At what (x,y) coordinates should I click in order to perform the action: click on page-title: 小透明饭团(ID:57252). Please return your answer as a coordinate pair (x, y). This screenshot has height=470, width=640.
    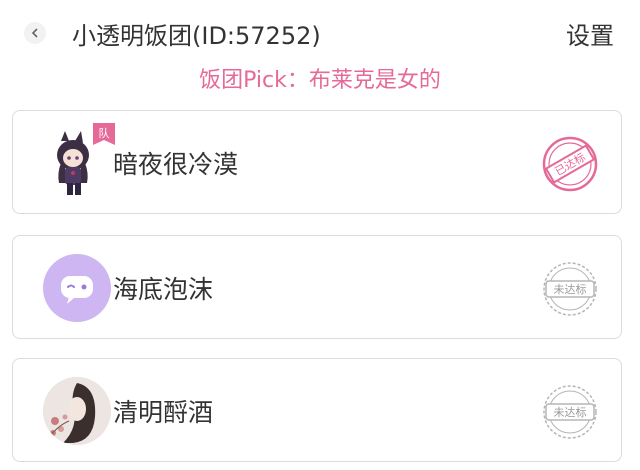
    Looking at the image, I should click on (196, 36).